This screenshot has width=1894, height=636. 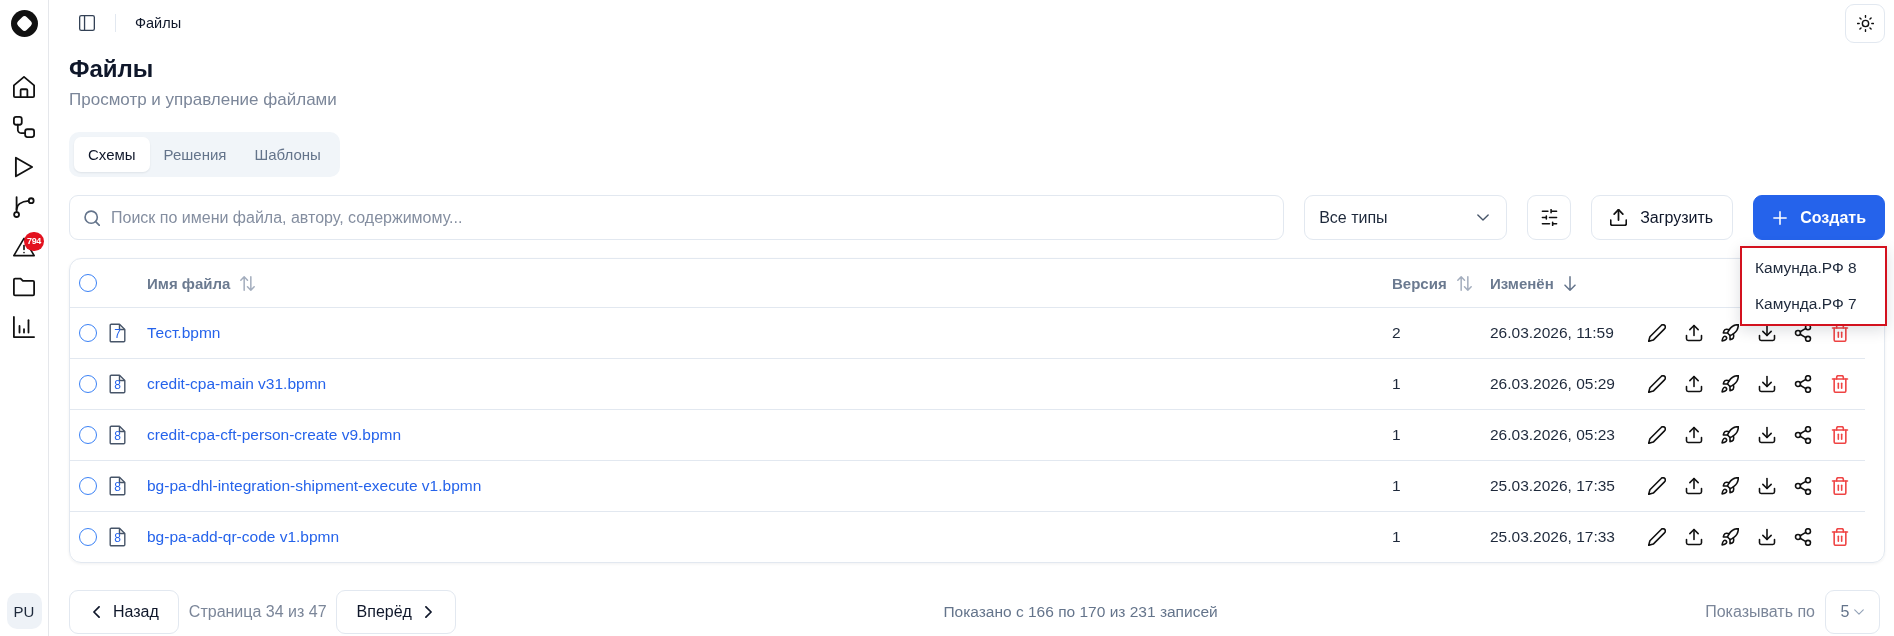 What do you see at coordinates (1552, 486) in the screenshot?
I see `modified-date-cell: 25.03.2026, 17:35` at bounding box center [1552, 486].